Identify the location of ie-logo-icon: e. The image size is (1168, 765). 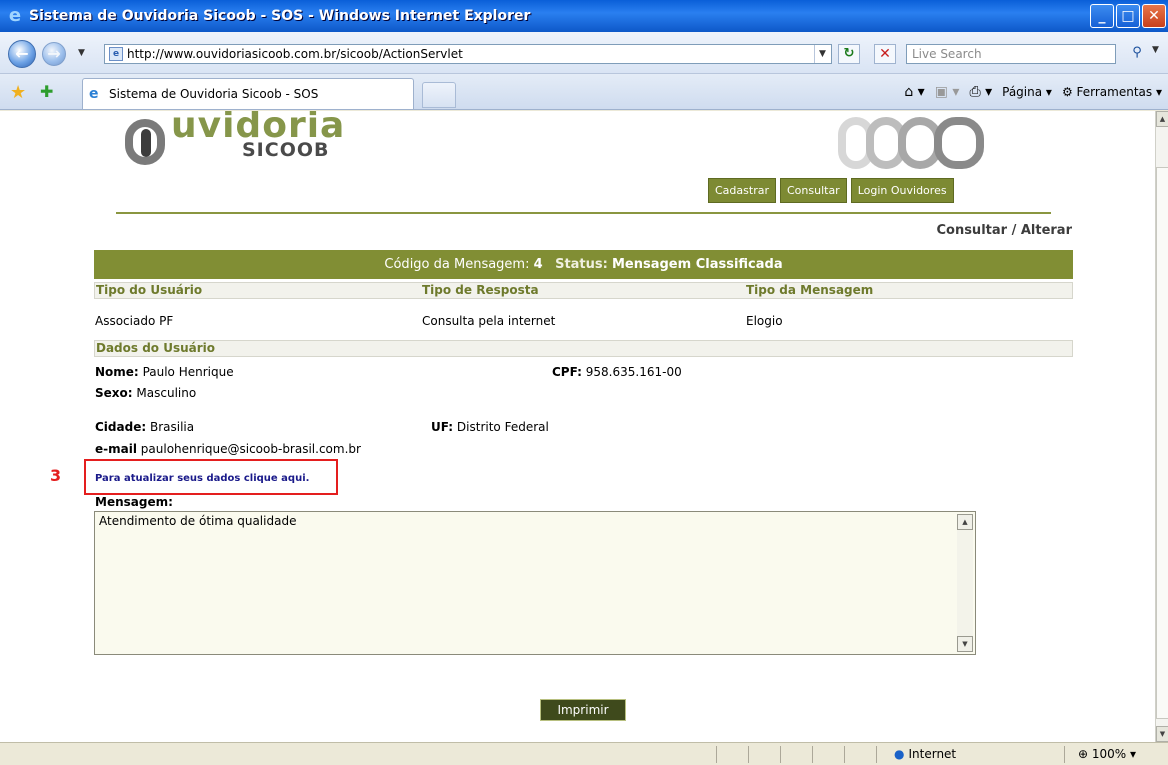
(15, 15).